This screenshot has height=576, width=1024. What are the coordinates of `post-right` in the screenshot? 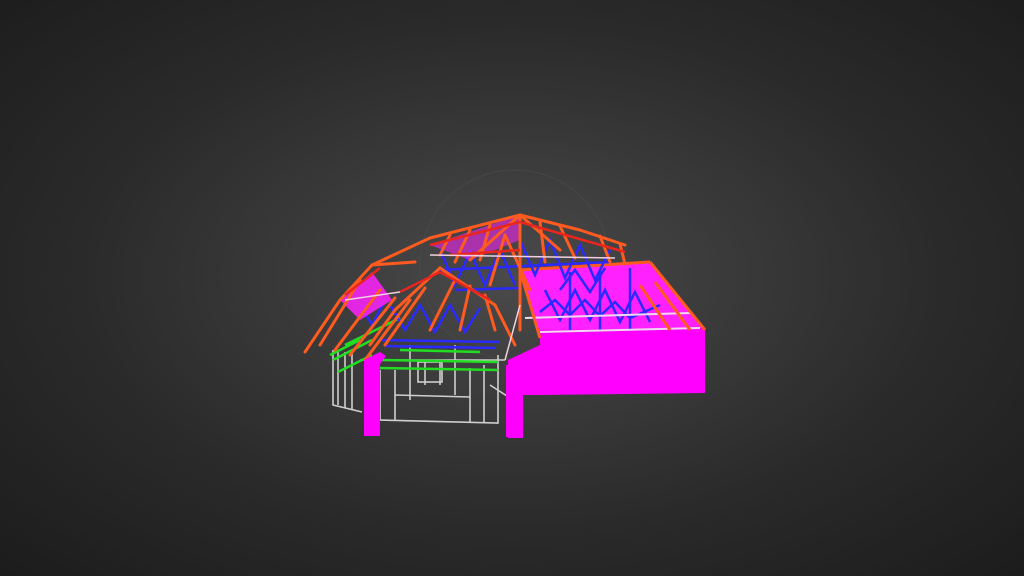 It's located at (514, 401).